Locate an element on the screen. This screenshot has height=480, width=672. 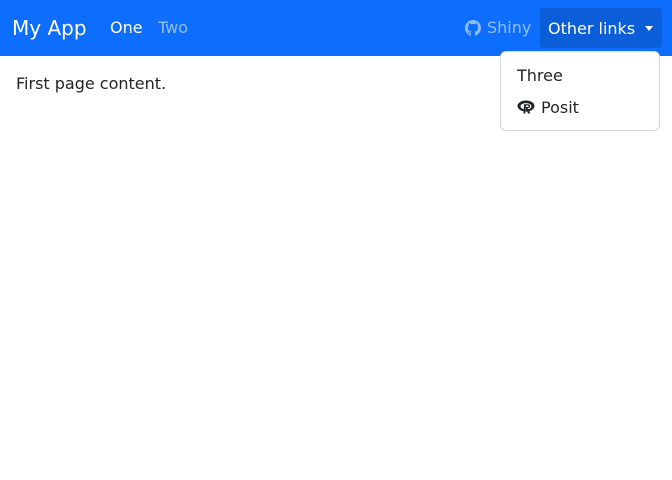
other-links-dropdown-menu: Three Posit is located at coordinates (580, 91).